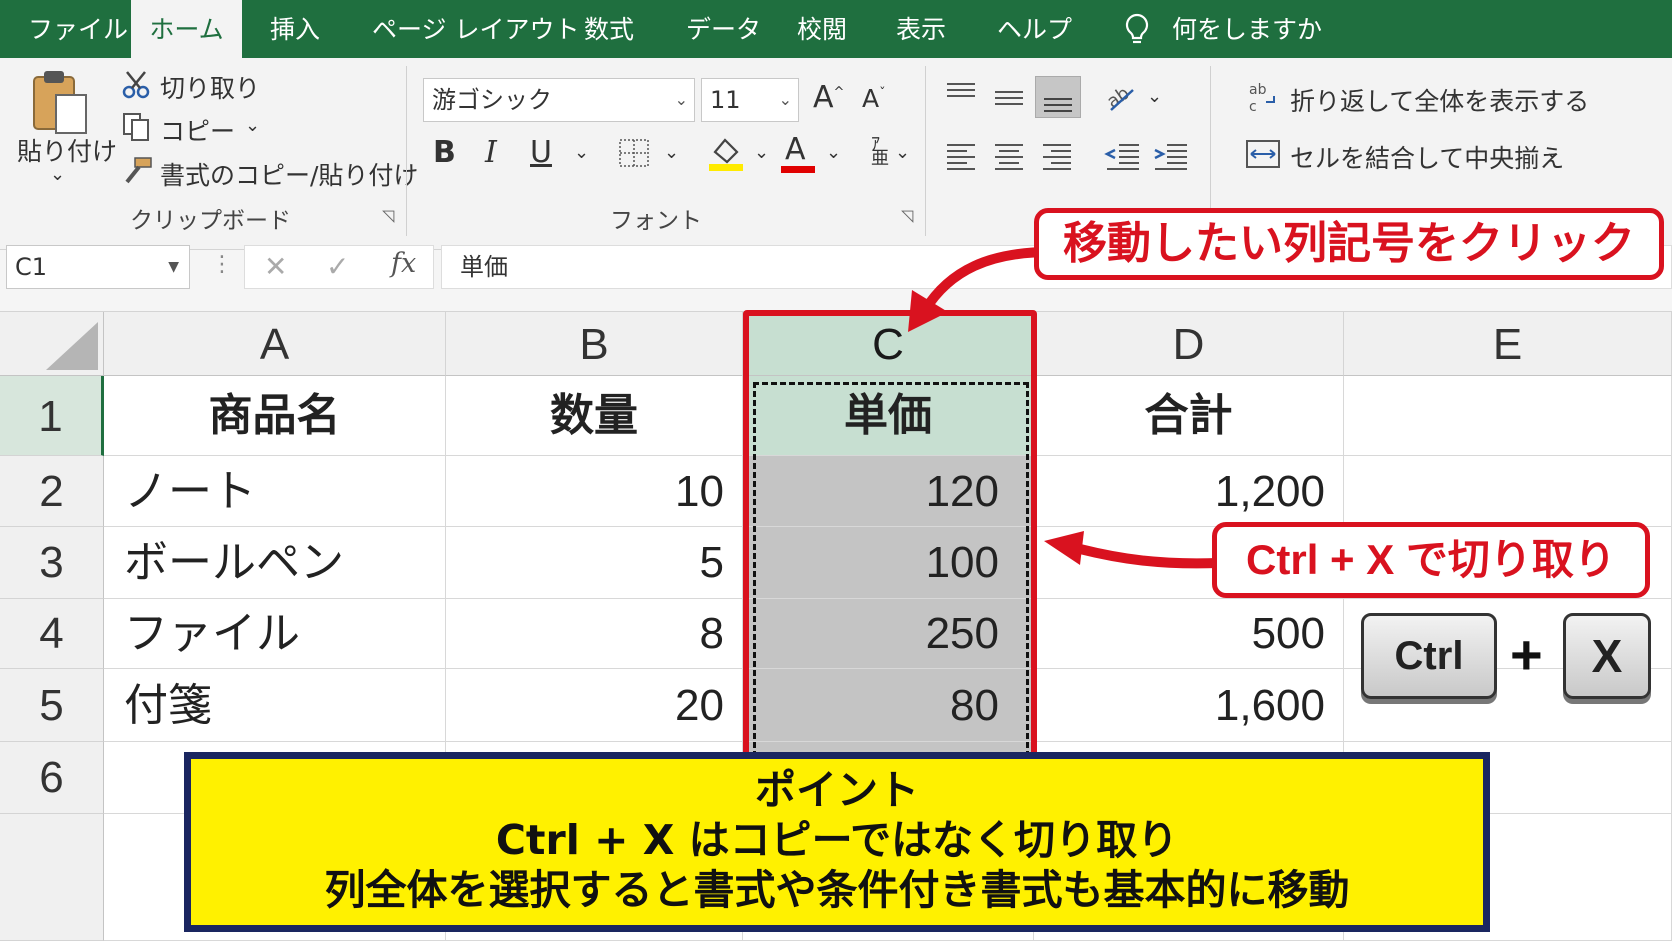 This screenshot has height=941, width=1672. What do you see at coordinates (1189, 416) in the screenshot?
I see `cell-d1: 合計` at bounding box center [1189, 416].